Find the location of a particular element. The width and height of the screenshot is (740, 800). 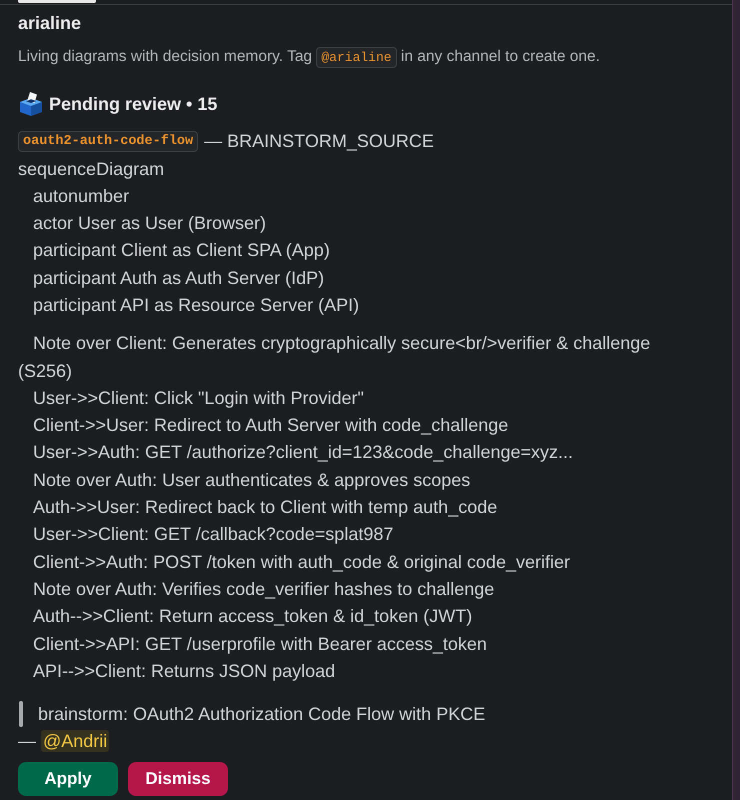

apply-button: Apply is located at coordinates (68, 779).